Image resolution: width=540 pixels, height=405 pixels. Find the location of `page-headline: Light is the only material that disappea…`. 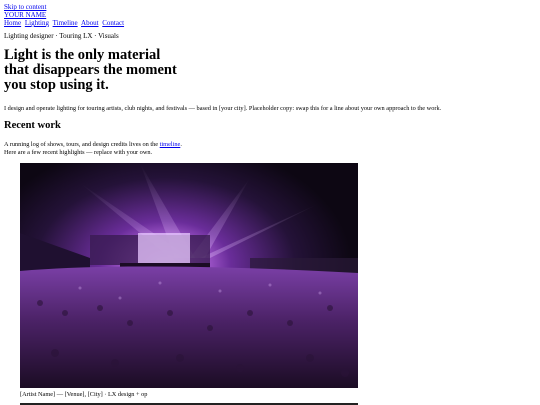

page-headline: Light is the only material that disappea… is located at coordinates (104, 70).